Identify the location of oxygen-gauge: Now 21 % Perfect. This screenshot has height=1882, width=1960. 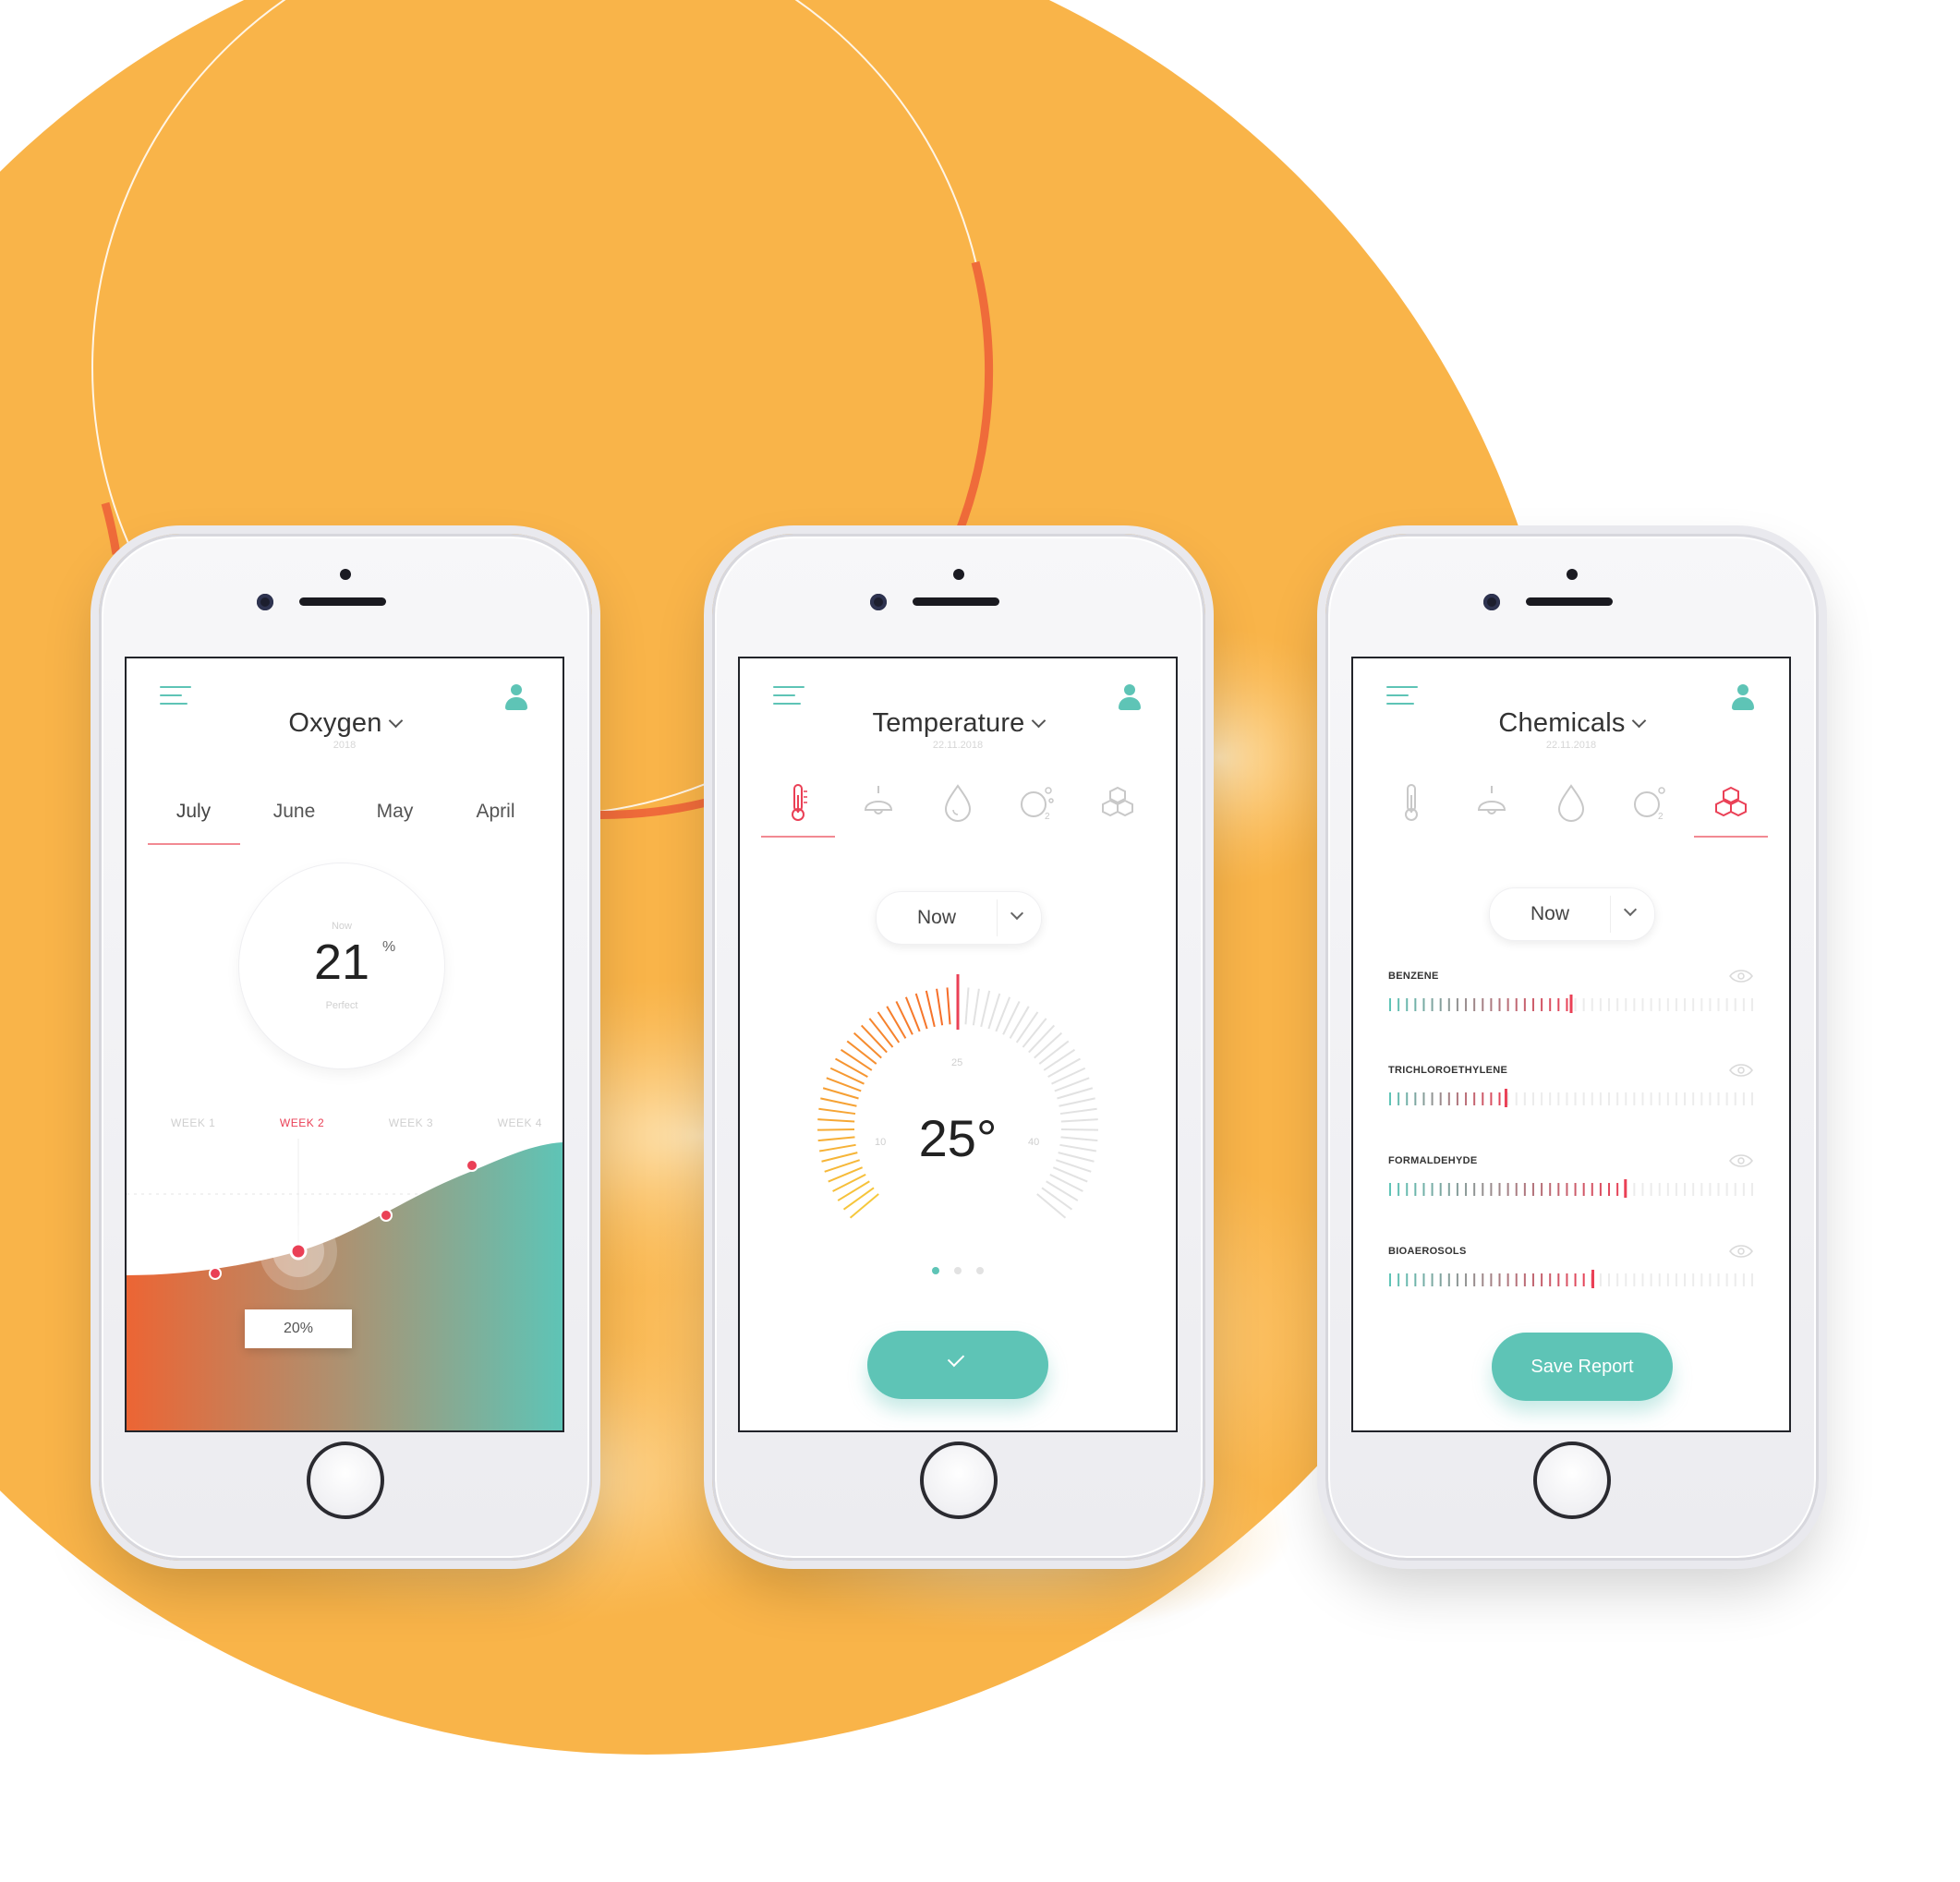
(341, 965).